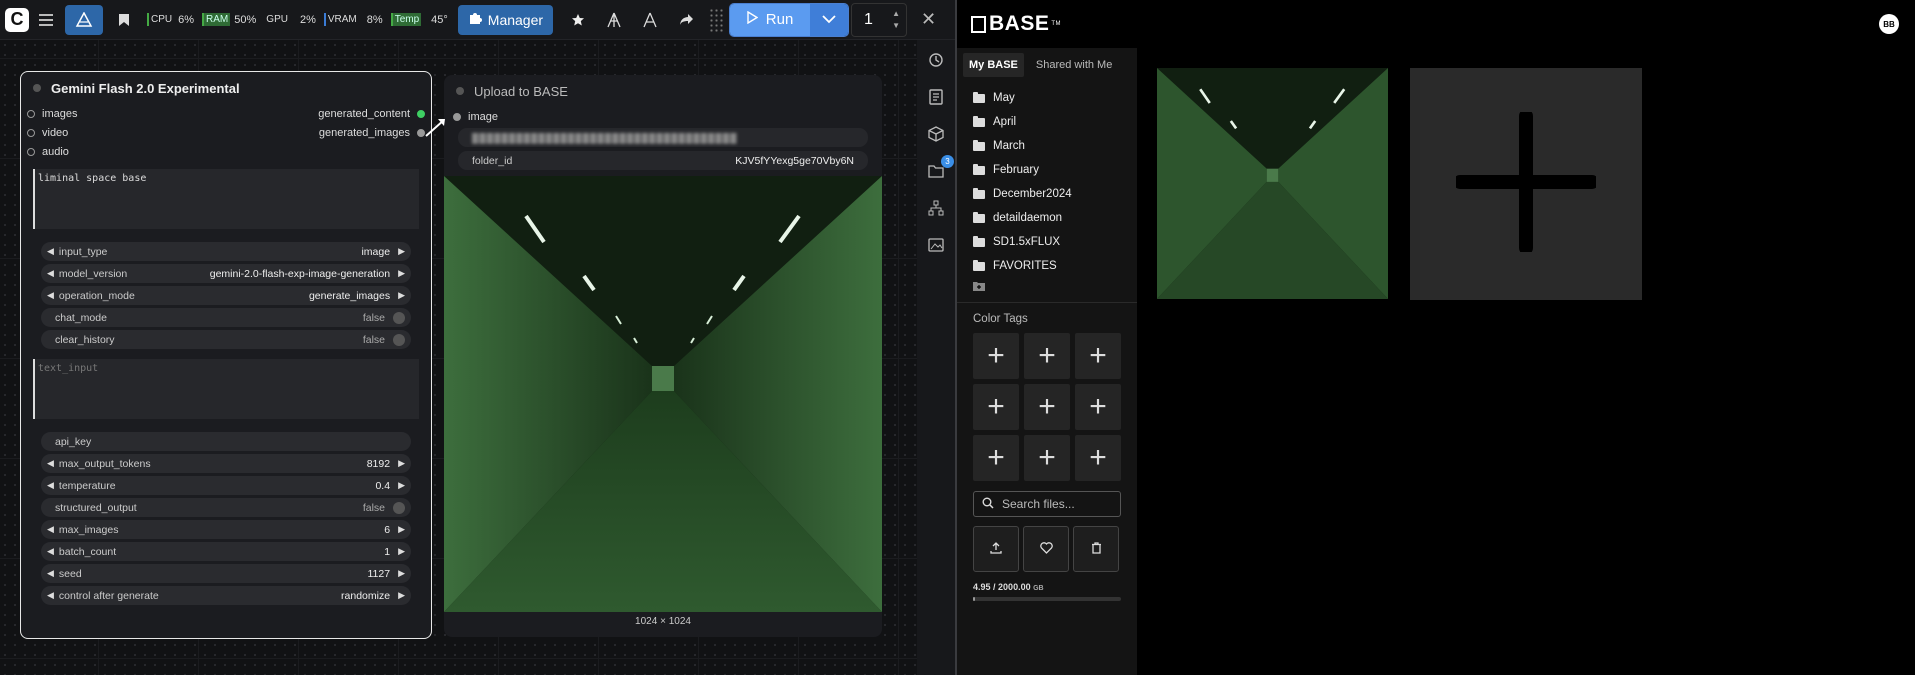 The height and width of the screenshot is (675, 1915). Describe the element at coordinates (578, 20) in the screenshot. I see `star-icon` at that location.